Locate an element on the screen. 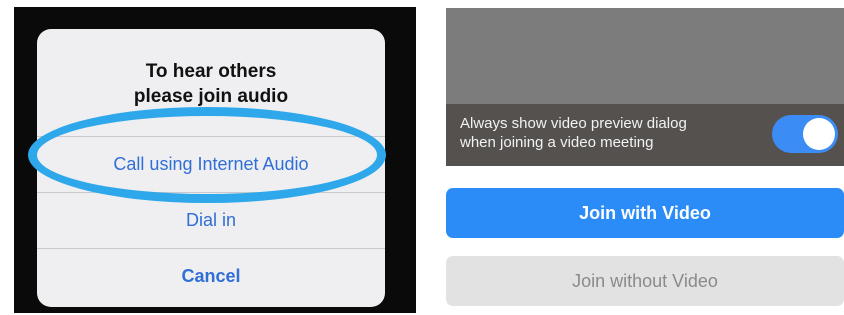  always-show-preview-toggle is located at coordinates (805, 134).